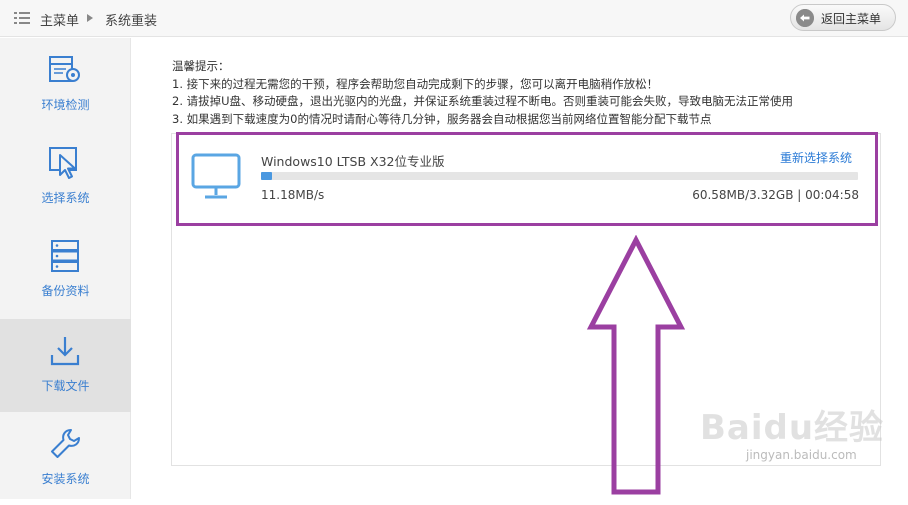 The height and width of the screenshot is (505, 908). I want to click on sidebar: 环境检测 选择系统 备份资料 下载文件 安装系统, so click(65, 268).